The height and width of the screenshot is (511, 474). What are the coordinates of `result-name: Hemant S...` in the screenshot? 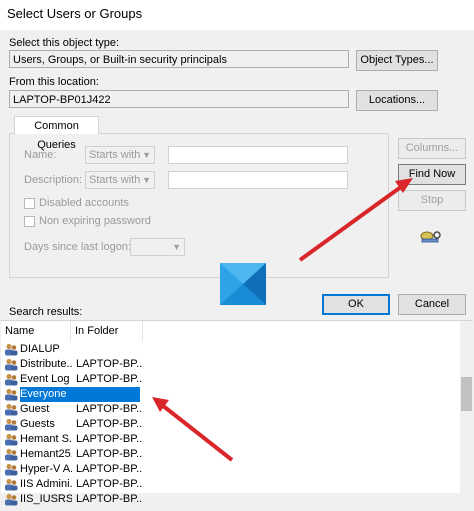 It's located at (46, 439).